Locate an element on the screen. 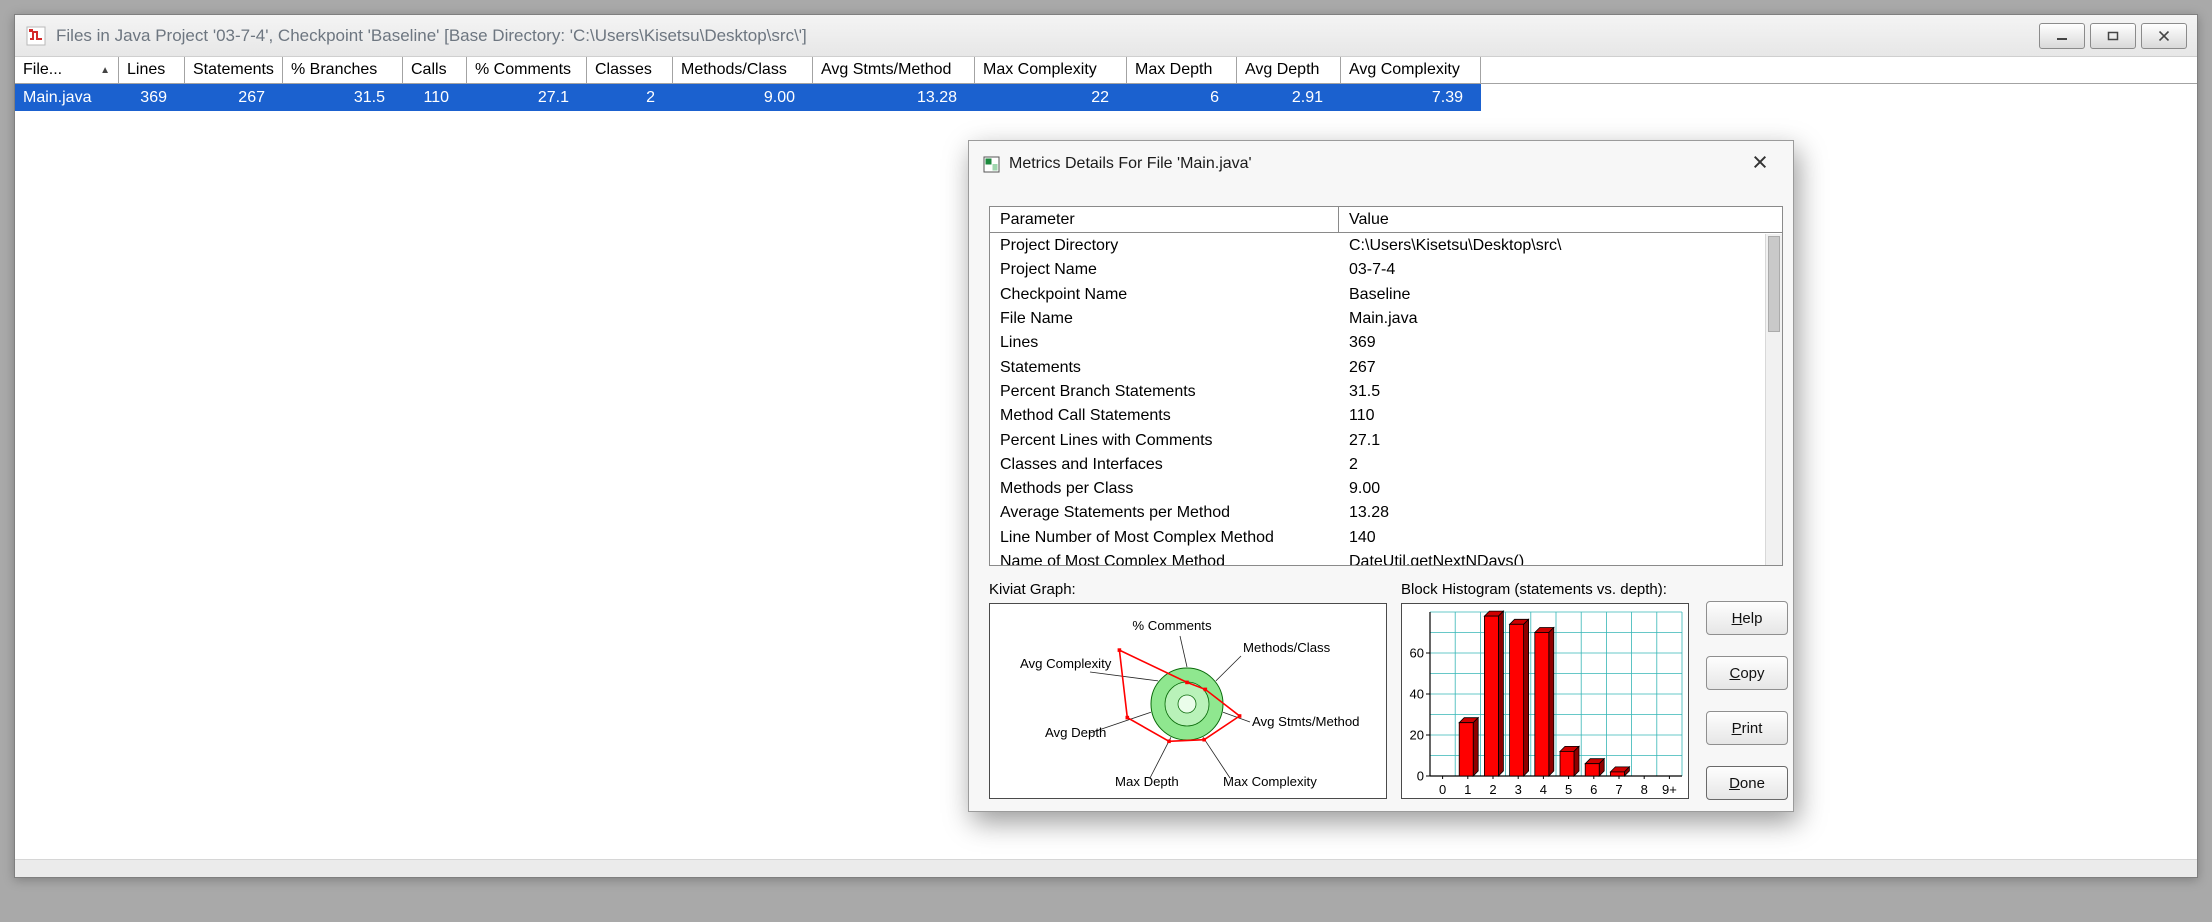 This screenshot has width=2212, height=922. metric-value: Baseline is located at coordinates (1380, 294).